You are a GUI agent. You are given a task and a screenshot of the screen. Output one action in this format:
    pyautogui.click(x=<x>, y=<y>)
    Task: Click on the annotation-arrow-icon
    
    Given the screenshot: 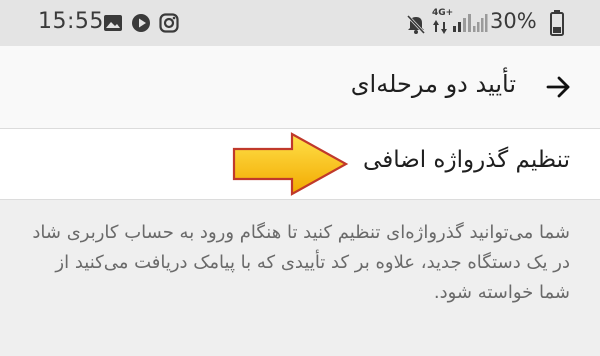 What is the action you would take?
    pyautogui.click(x=290, y=164)
    